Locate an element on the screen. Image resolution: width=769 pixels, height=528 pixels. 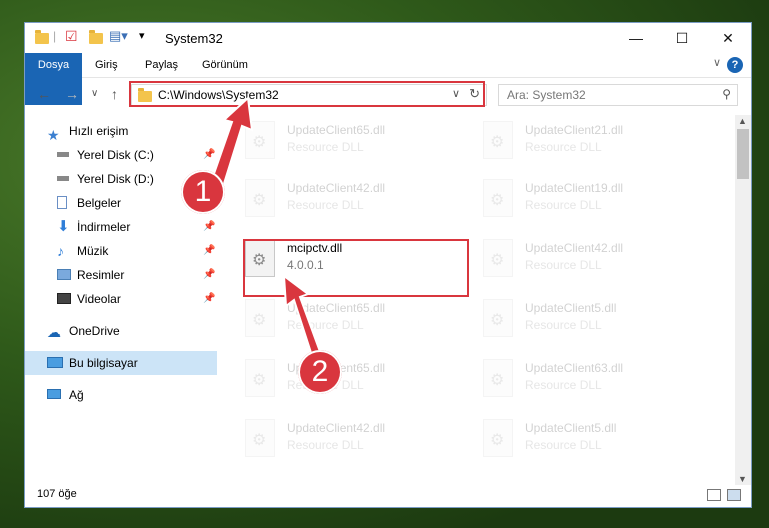
callout-badge-1: 1 is located at coordinates (203, 192).